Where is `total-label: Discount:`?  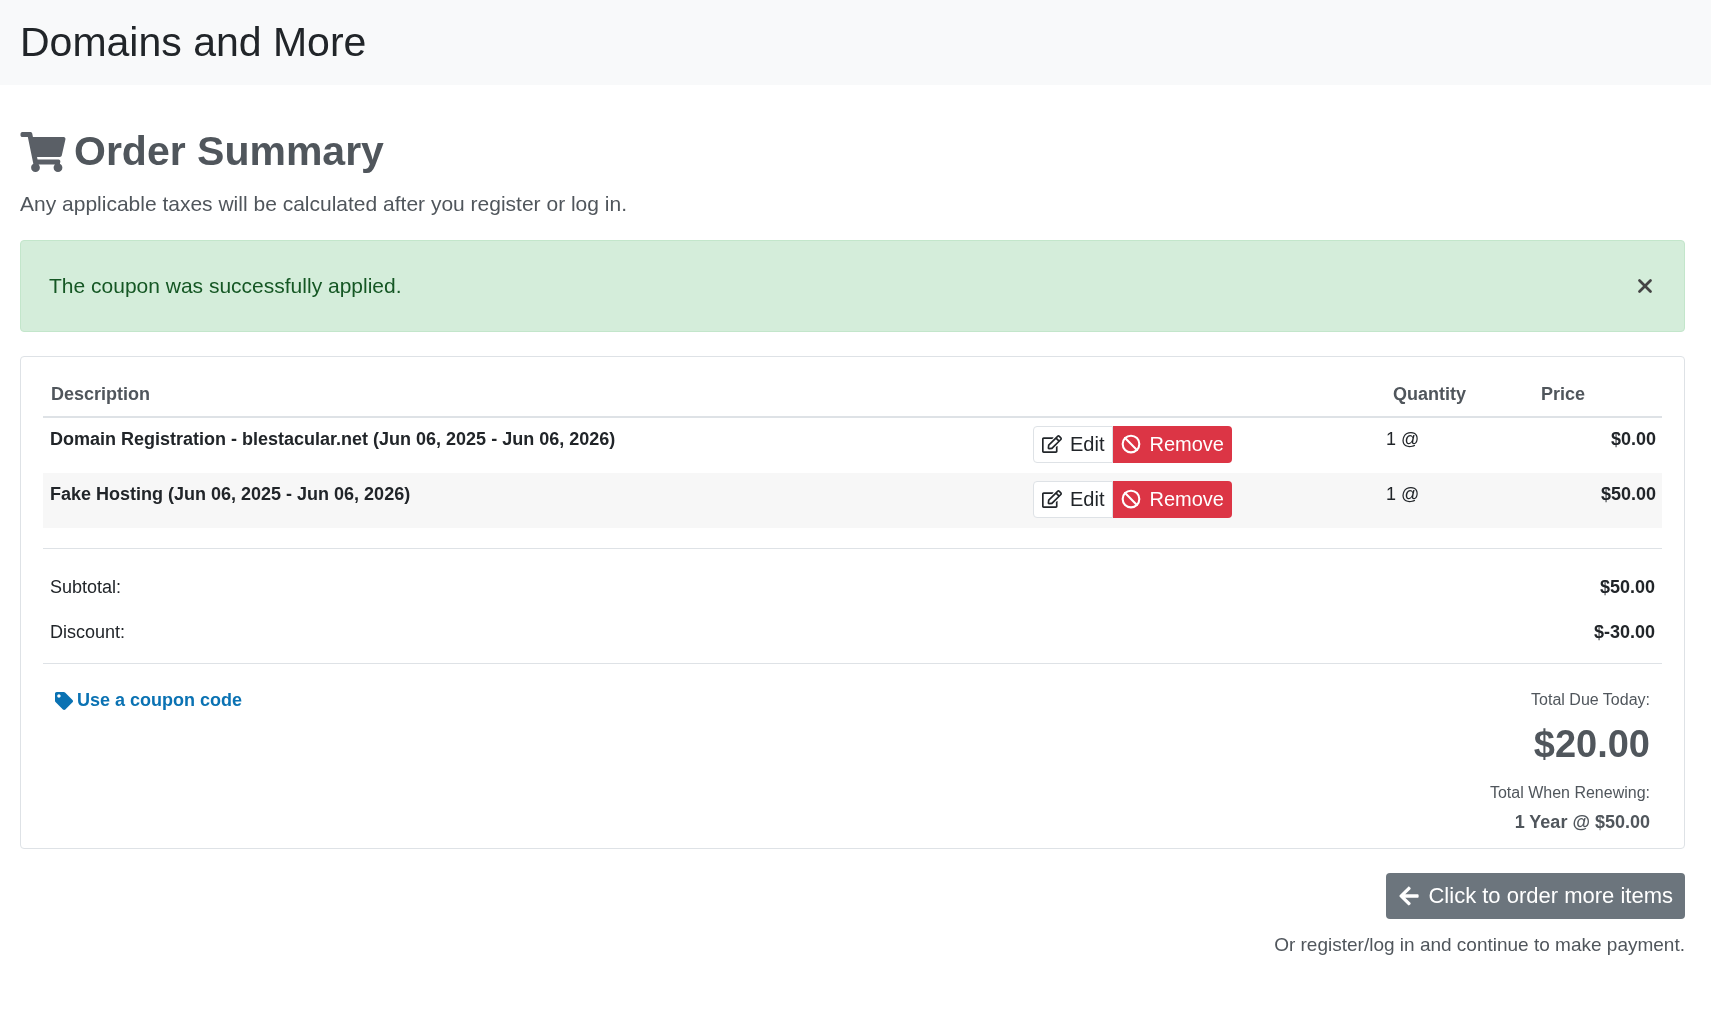 total-label: Discount: is located at coordinates (88, 632).